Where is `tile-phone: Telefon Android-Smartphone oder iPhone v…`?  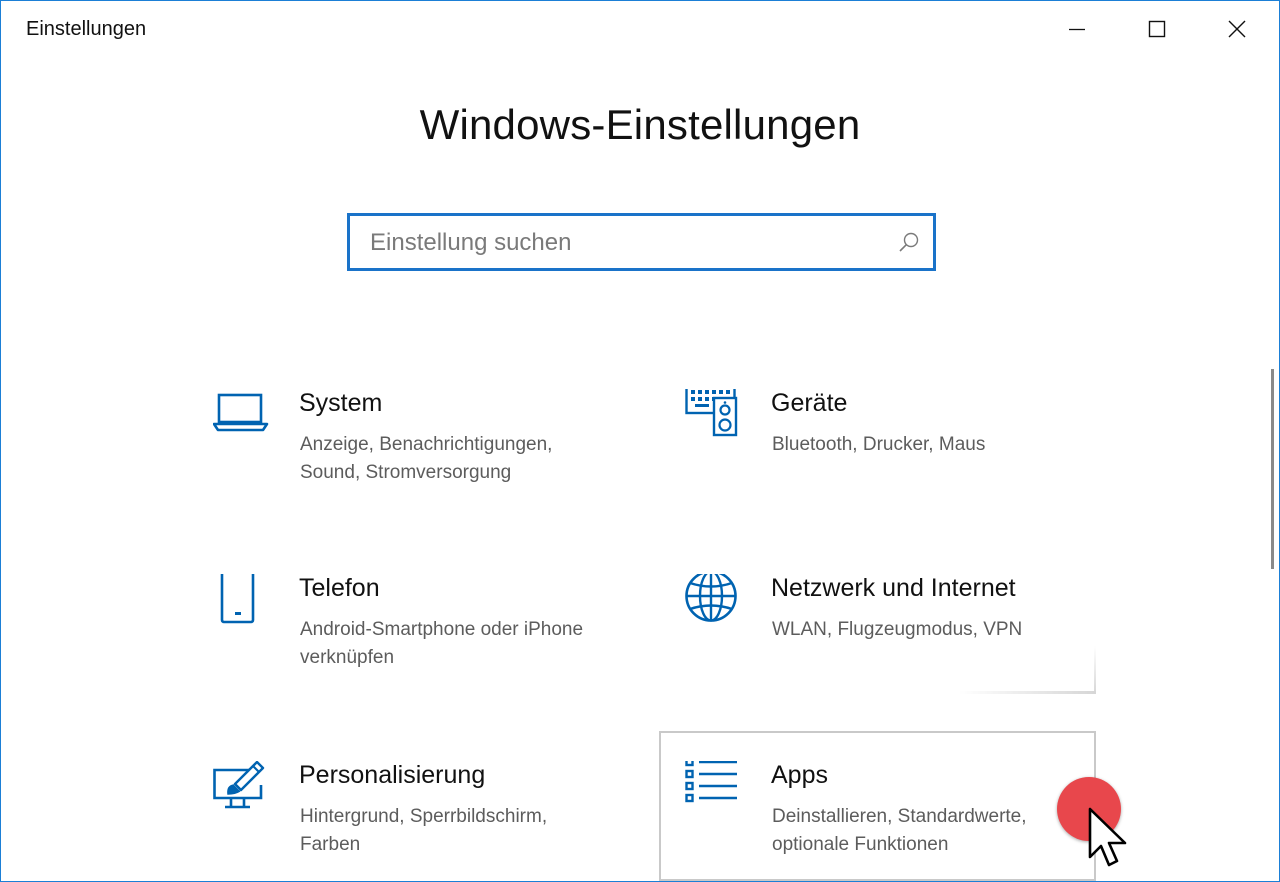 tile-phone: Telefon Android-Smartphone oder iPhone v… is located at coordinates (431, 647).